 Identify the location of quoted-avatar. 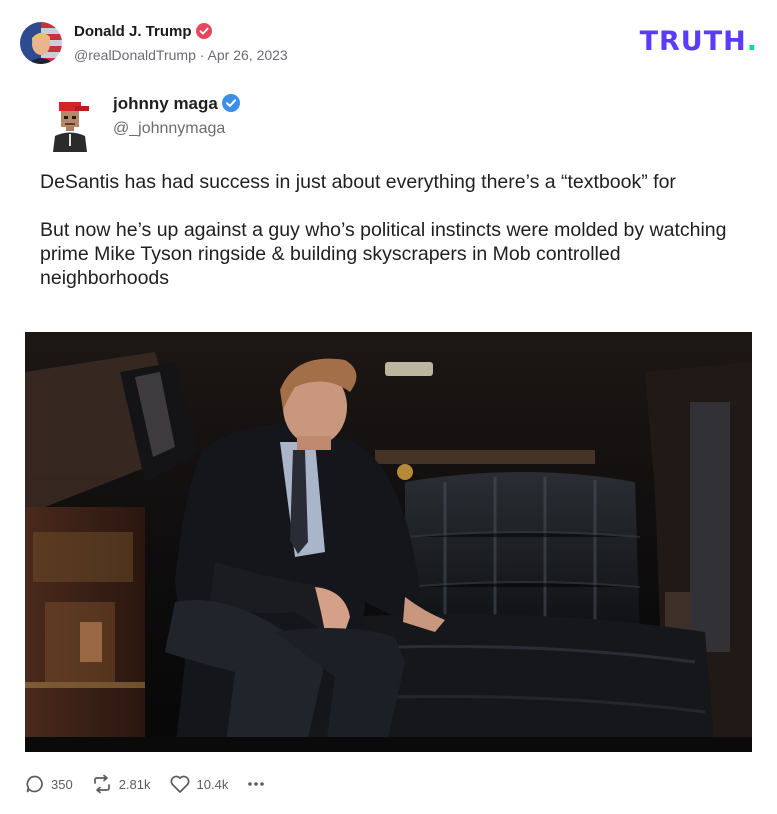
(70, 123).